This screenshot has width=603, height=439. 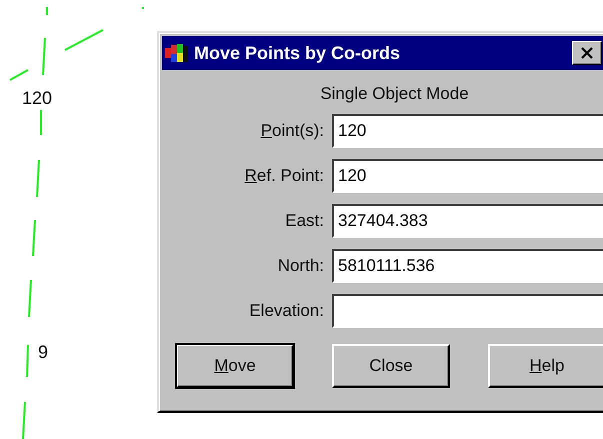 What do you see at coordinates (304, 221) in the screenshot?
I see `field-label: East:` at bounding box center [304, 221].